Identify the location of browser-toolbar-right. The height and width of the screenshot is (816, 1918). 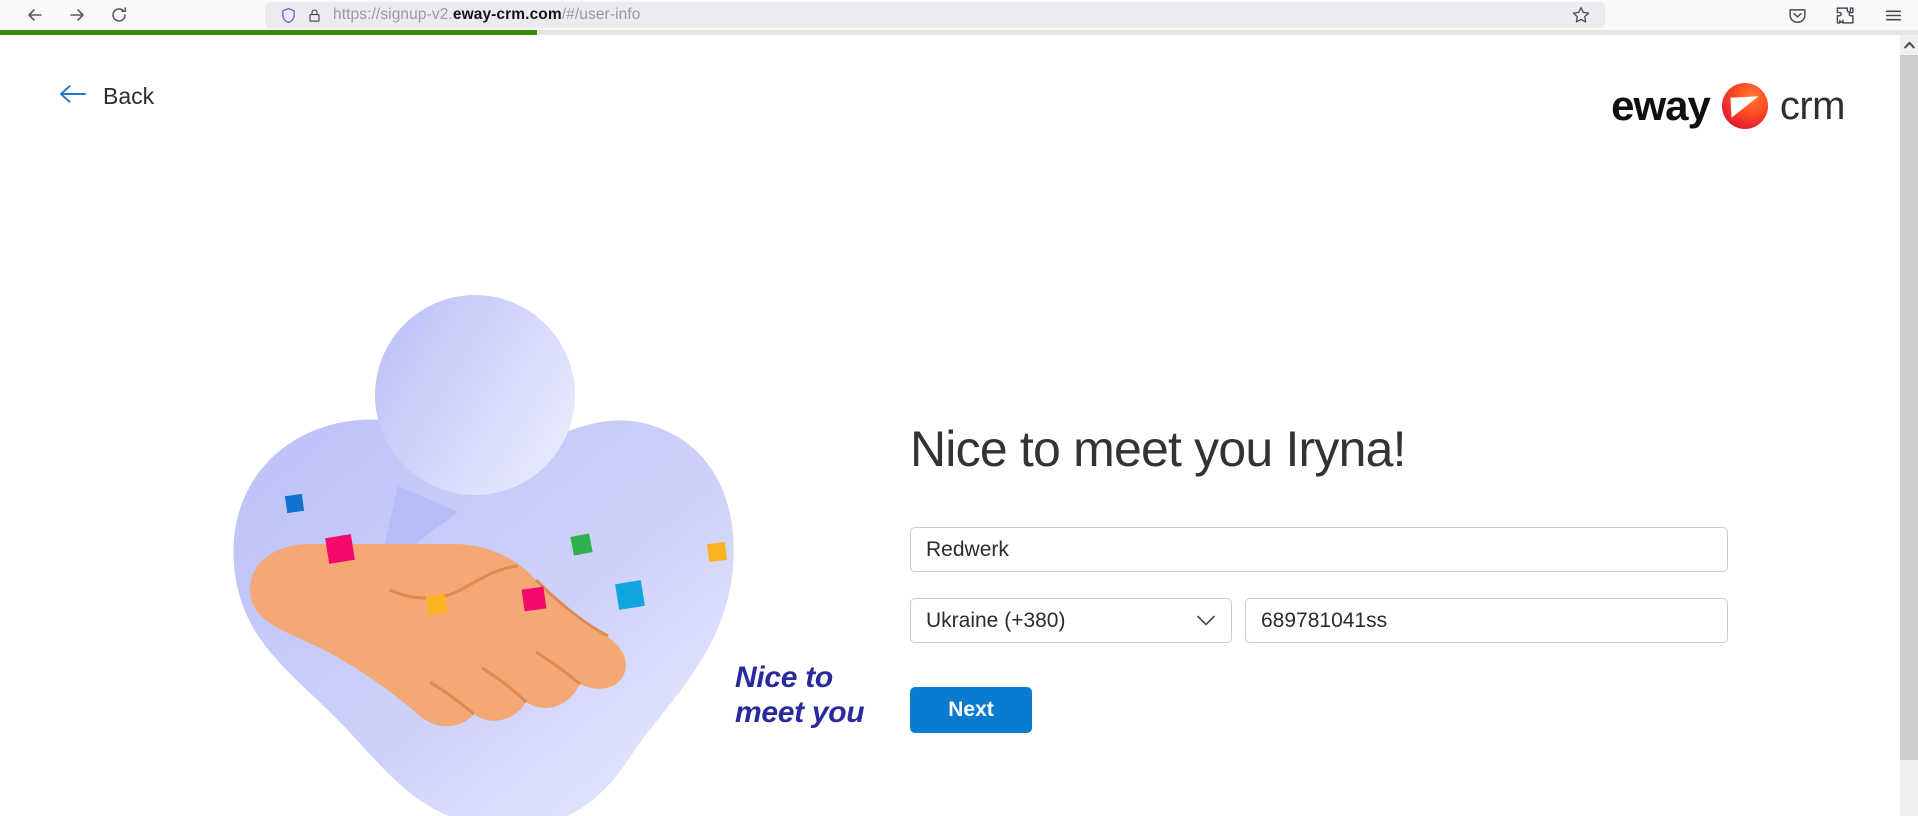
(1845, 15).